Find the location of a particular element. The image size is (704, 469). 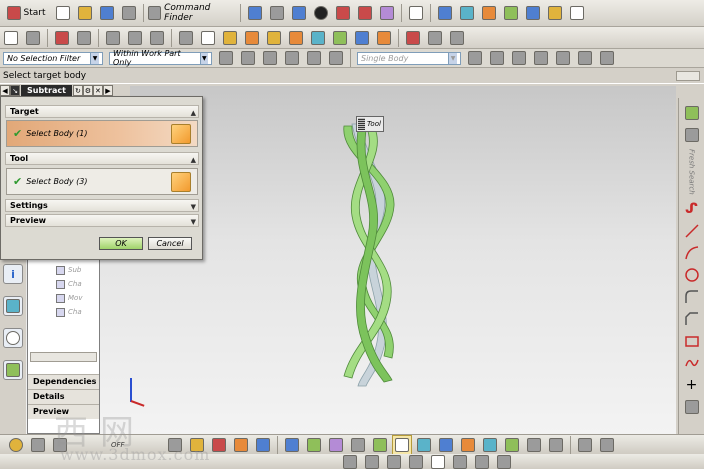

pattern-button is located at coordinates (318, 38).